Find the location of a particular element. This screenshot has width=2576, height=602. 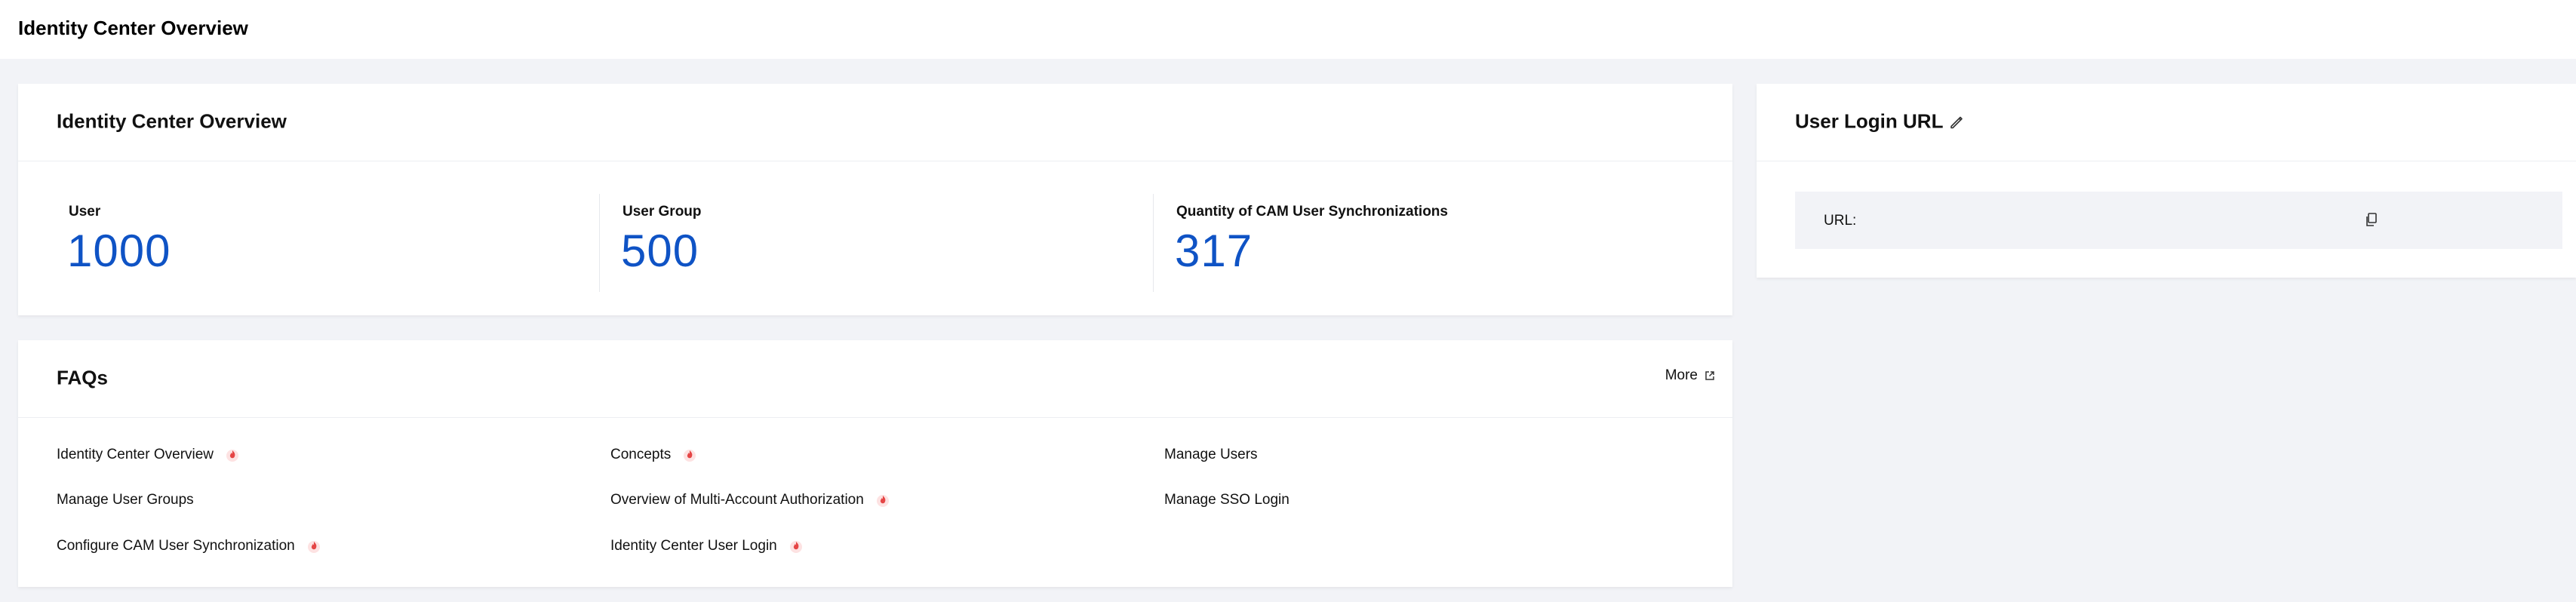

stat-label: User is located at coordinates (85, 212).